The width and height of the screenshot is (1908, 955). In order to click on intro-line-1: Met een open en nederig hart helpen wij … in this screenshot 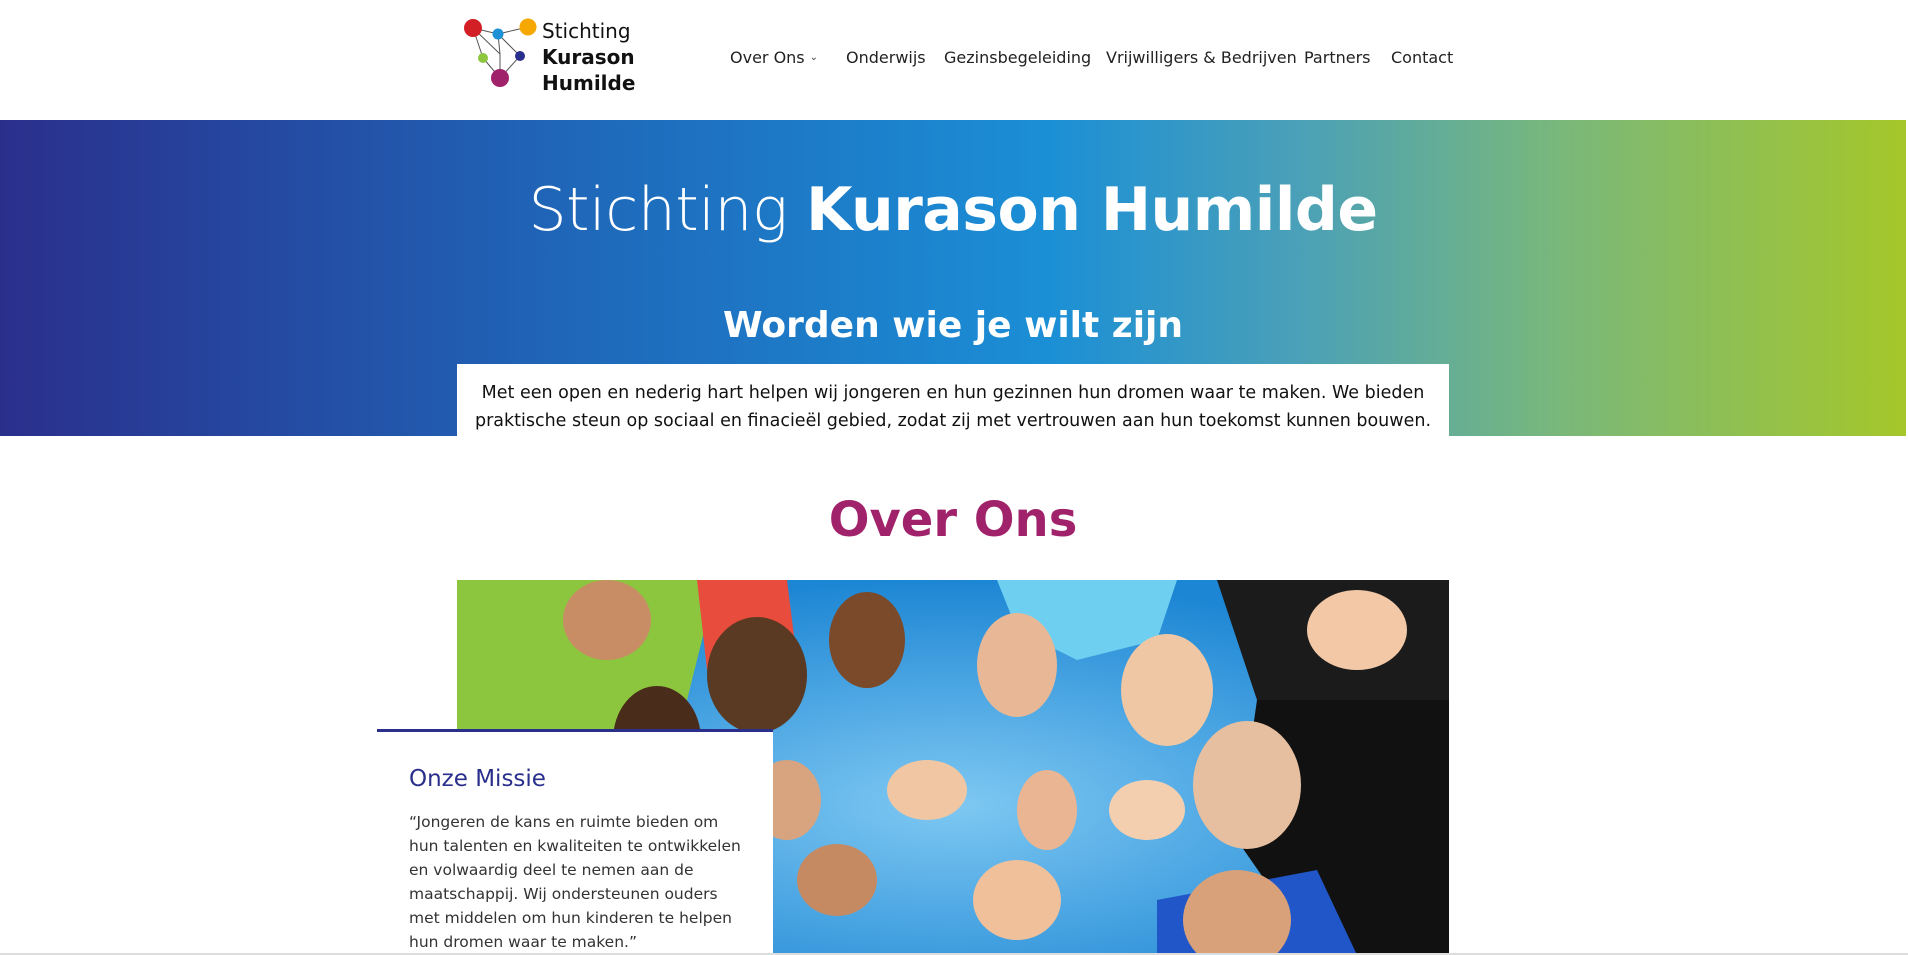, I will do `click(953, 393)`.